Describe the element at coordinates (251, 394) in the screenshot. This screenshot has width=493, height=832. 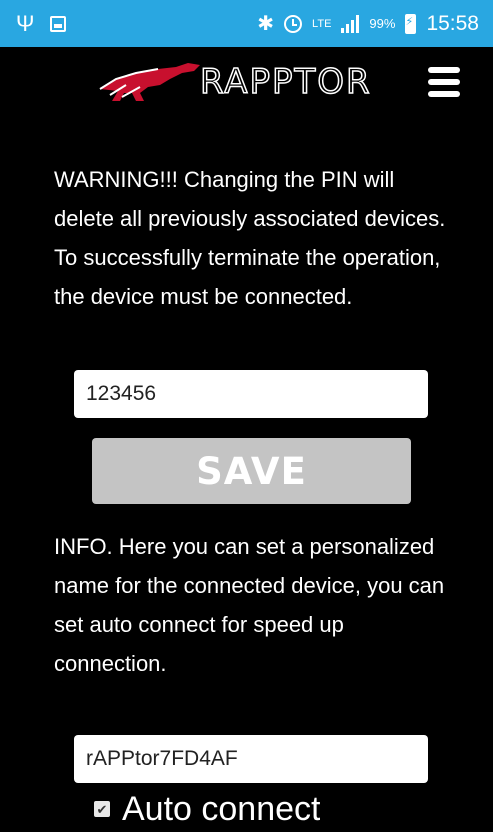
I see `pin-input` at that location.